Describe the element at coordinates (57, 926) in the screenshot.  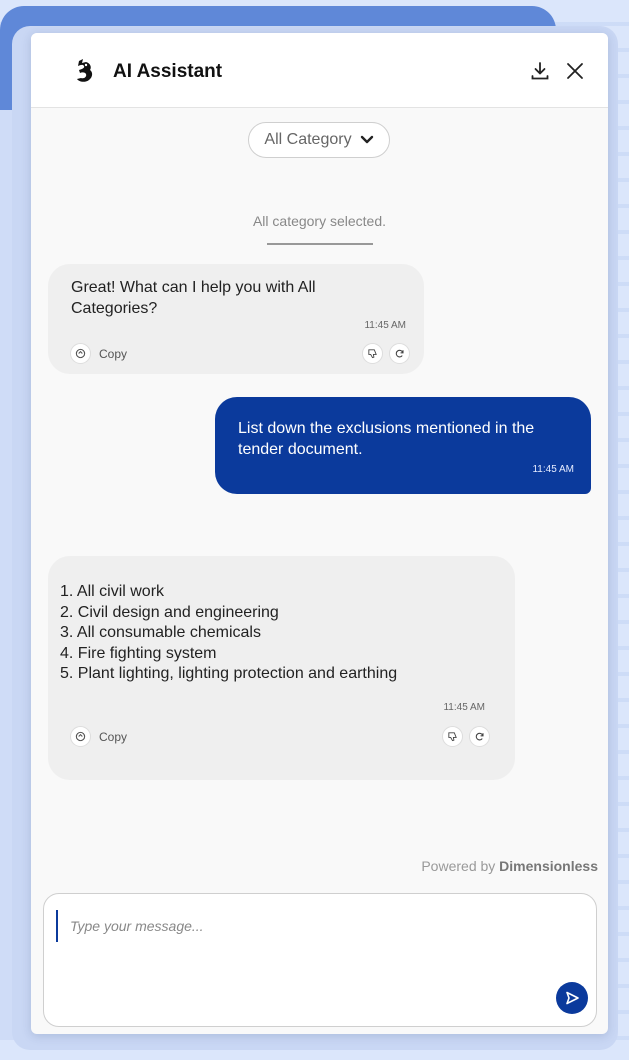
I see `text-caret` at that location.